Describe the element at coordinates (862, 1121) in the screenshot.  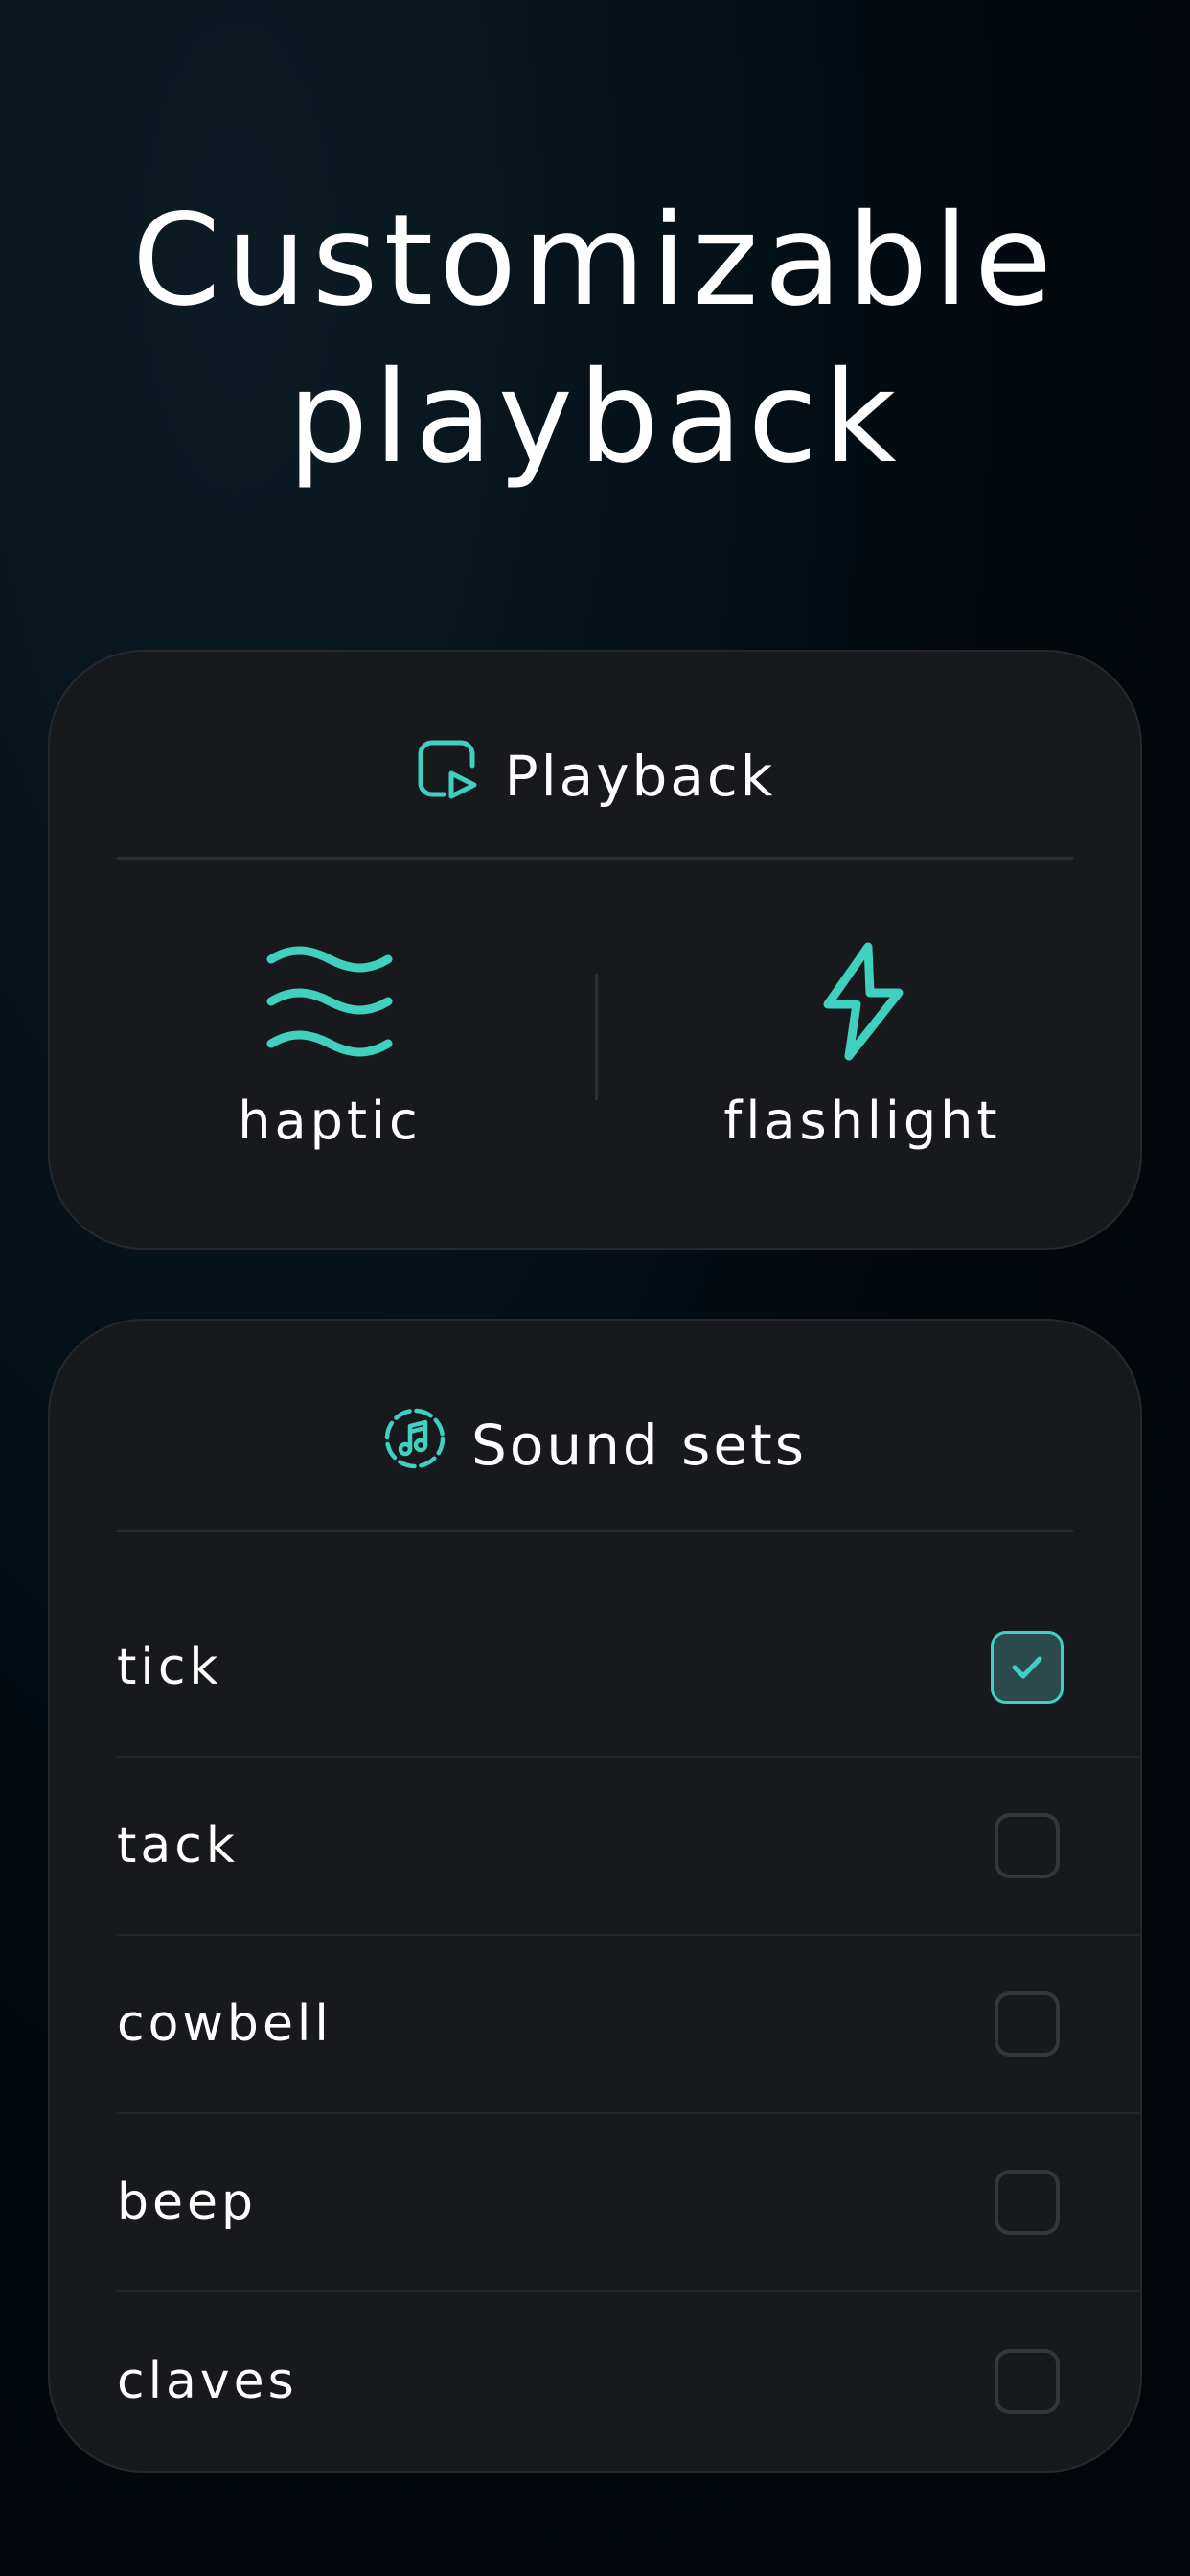
I see `flashlight-label: flashlight` at that location.